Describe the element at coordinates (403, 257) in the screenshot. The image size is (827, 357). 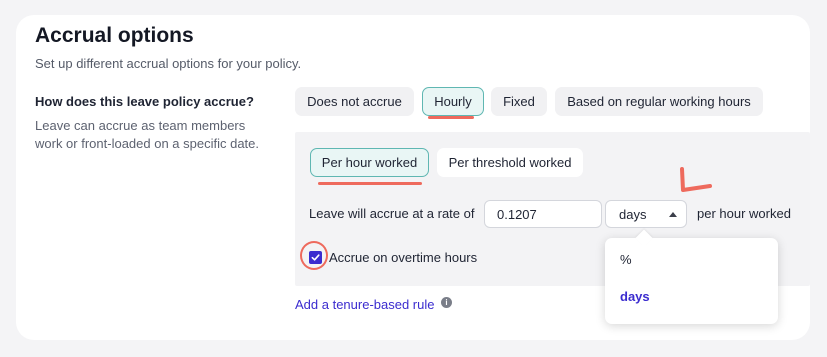
I see `overtime-label: Accrue on overtime hours` at that location.